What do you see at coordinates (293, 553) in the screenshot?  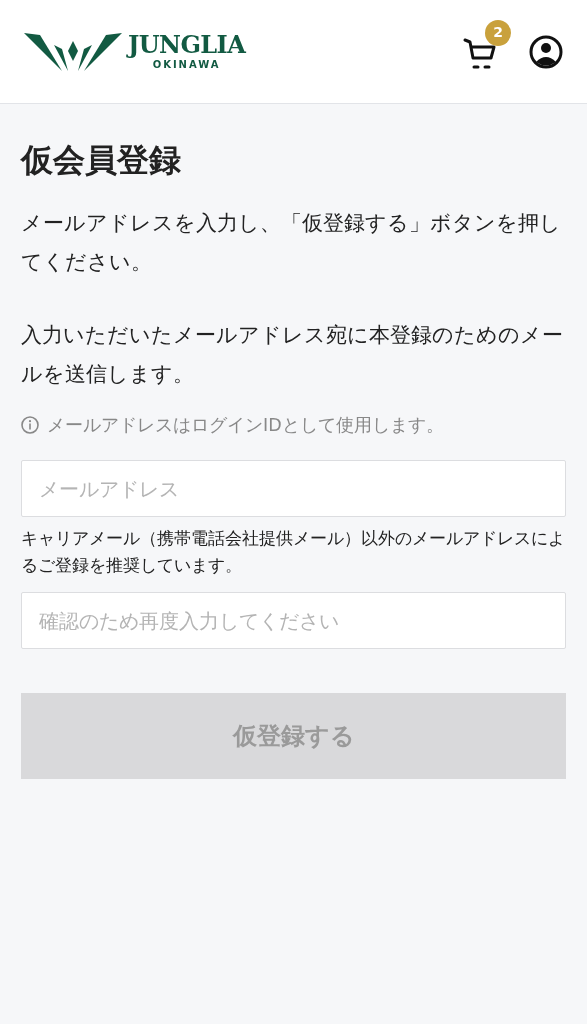 I see `email-note: キャリアメール（携帯電話会社提供メール）以外のメールアドレスによるご登録を推奨しています。` at bounding box center [293, 553].